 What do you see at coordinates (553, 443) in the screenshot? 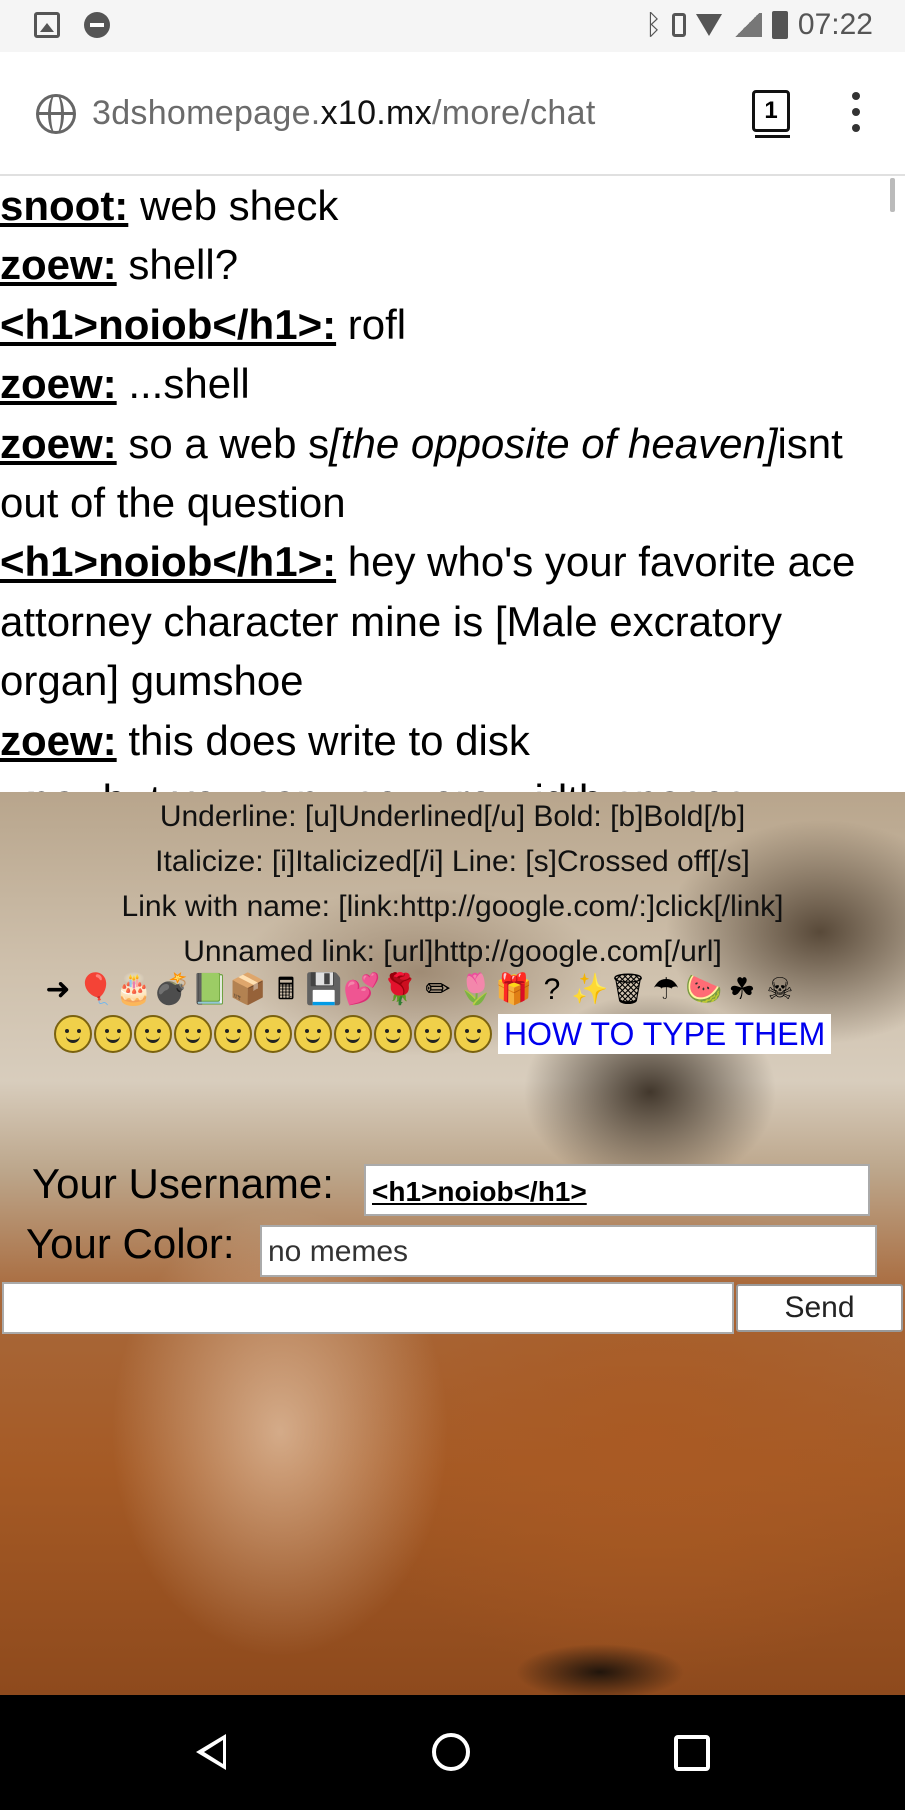
I see `chat-italic-text: [the opposite of heaven]` at bounding box center [553, 443].